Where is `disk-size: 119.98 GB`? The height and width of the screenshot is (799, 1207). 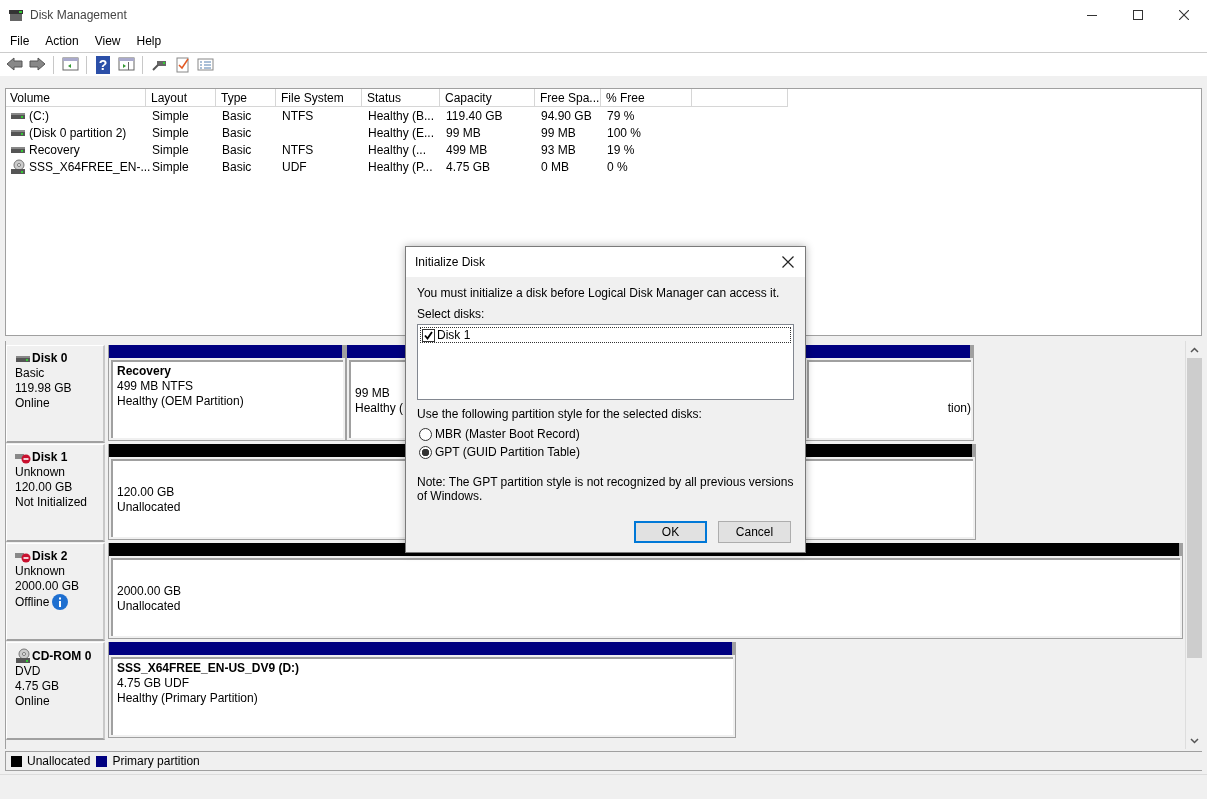 disk-size: 119.98 GB is located at coordinates (43, 388).